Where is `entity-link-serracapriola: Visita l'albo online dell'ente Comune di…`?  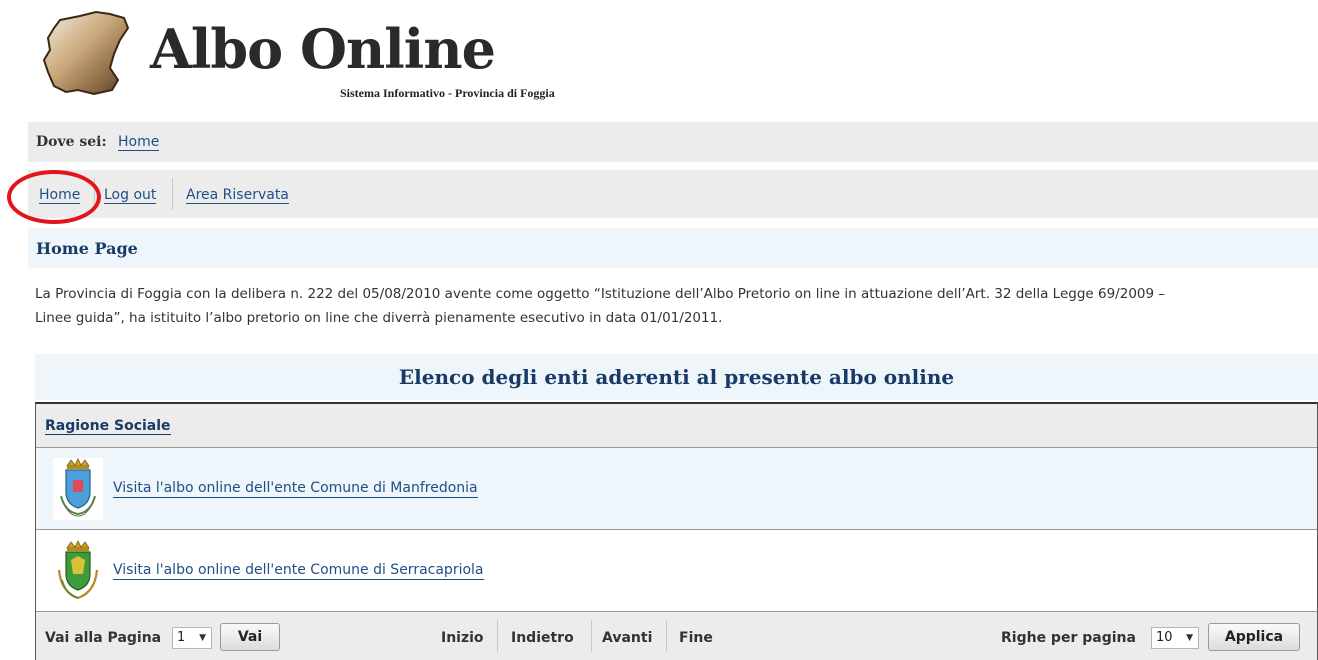 entity-link-serracapriola: Visita l'albo online dell'ente Comune di… is located at coordinates (298, 571).